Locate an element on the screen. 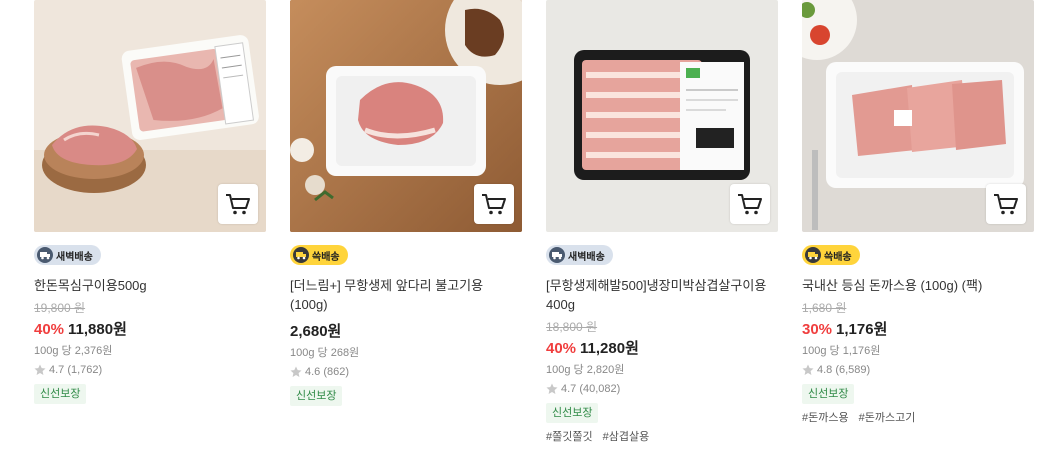 The image size is (1039, 458). price-row: 2,680원 is located at coordinates (406, 332).